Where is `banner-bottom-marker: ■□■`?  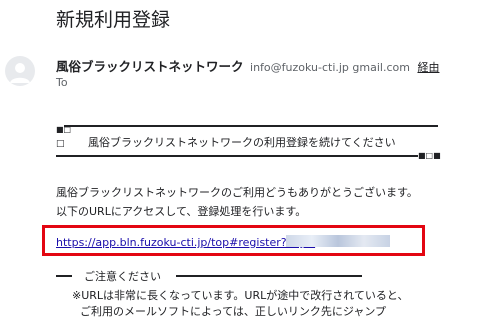 banner-bottom-marker: ■□■ is located at coordinates (429, 155).